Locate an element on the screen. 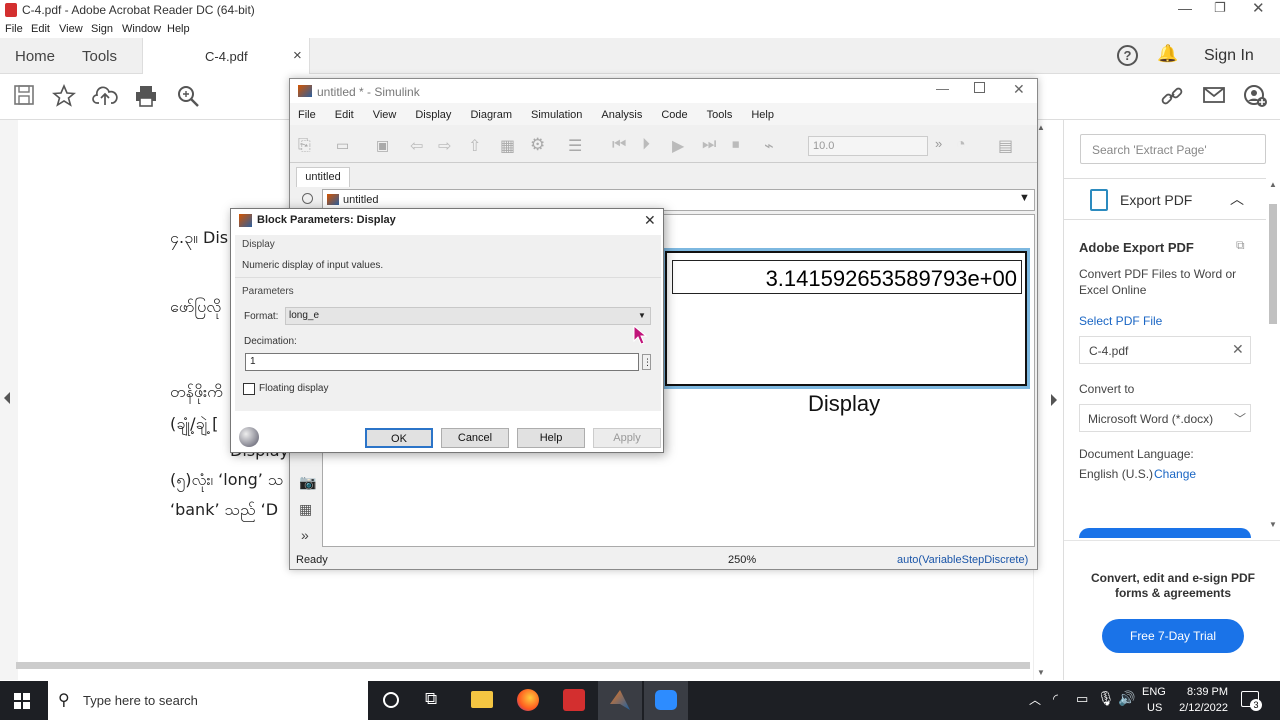 The height and width of the screenshot is (720, 1280). grid-options-icon: ▤ is located at coordinates (1005, 146).